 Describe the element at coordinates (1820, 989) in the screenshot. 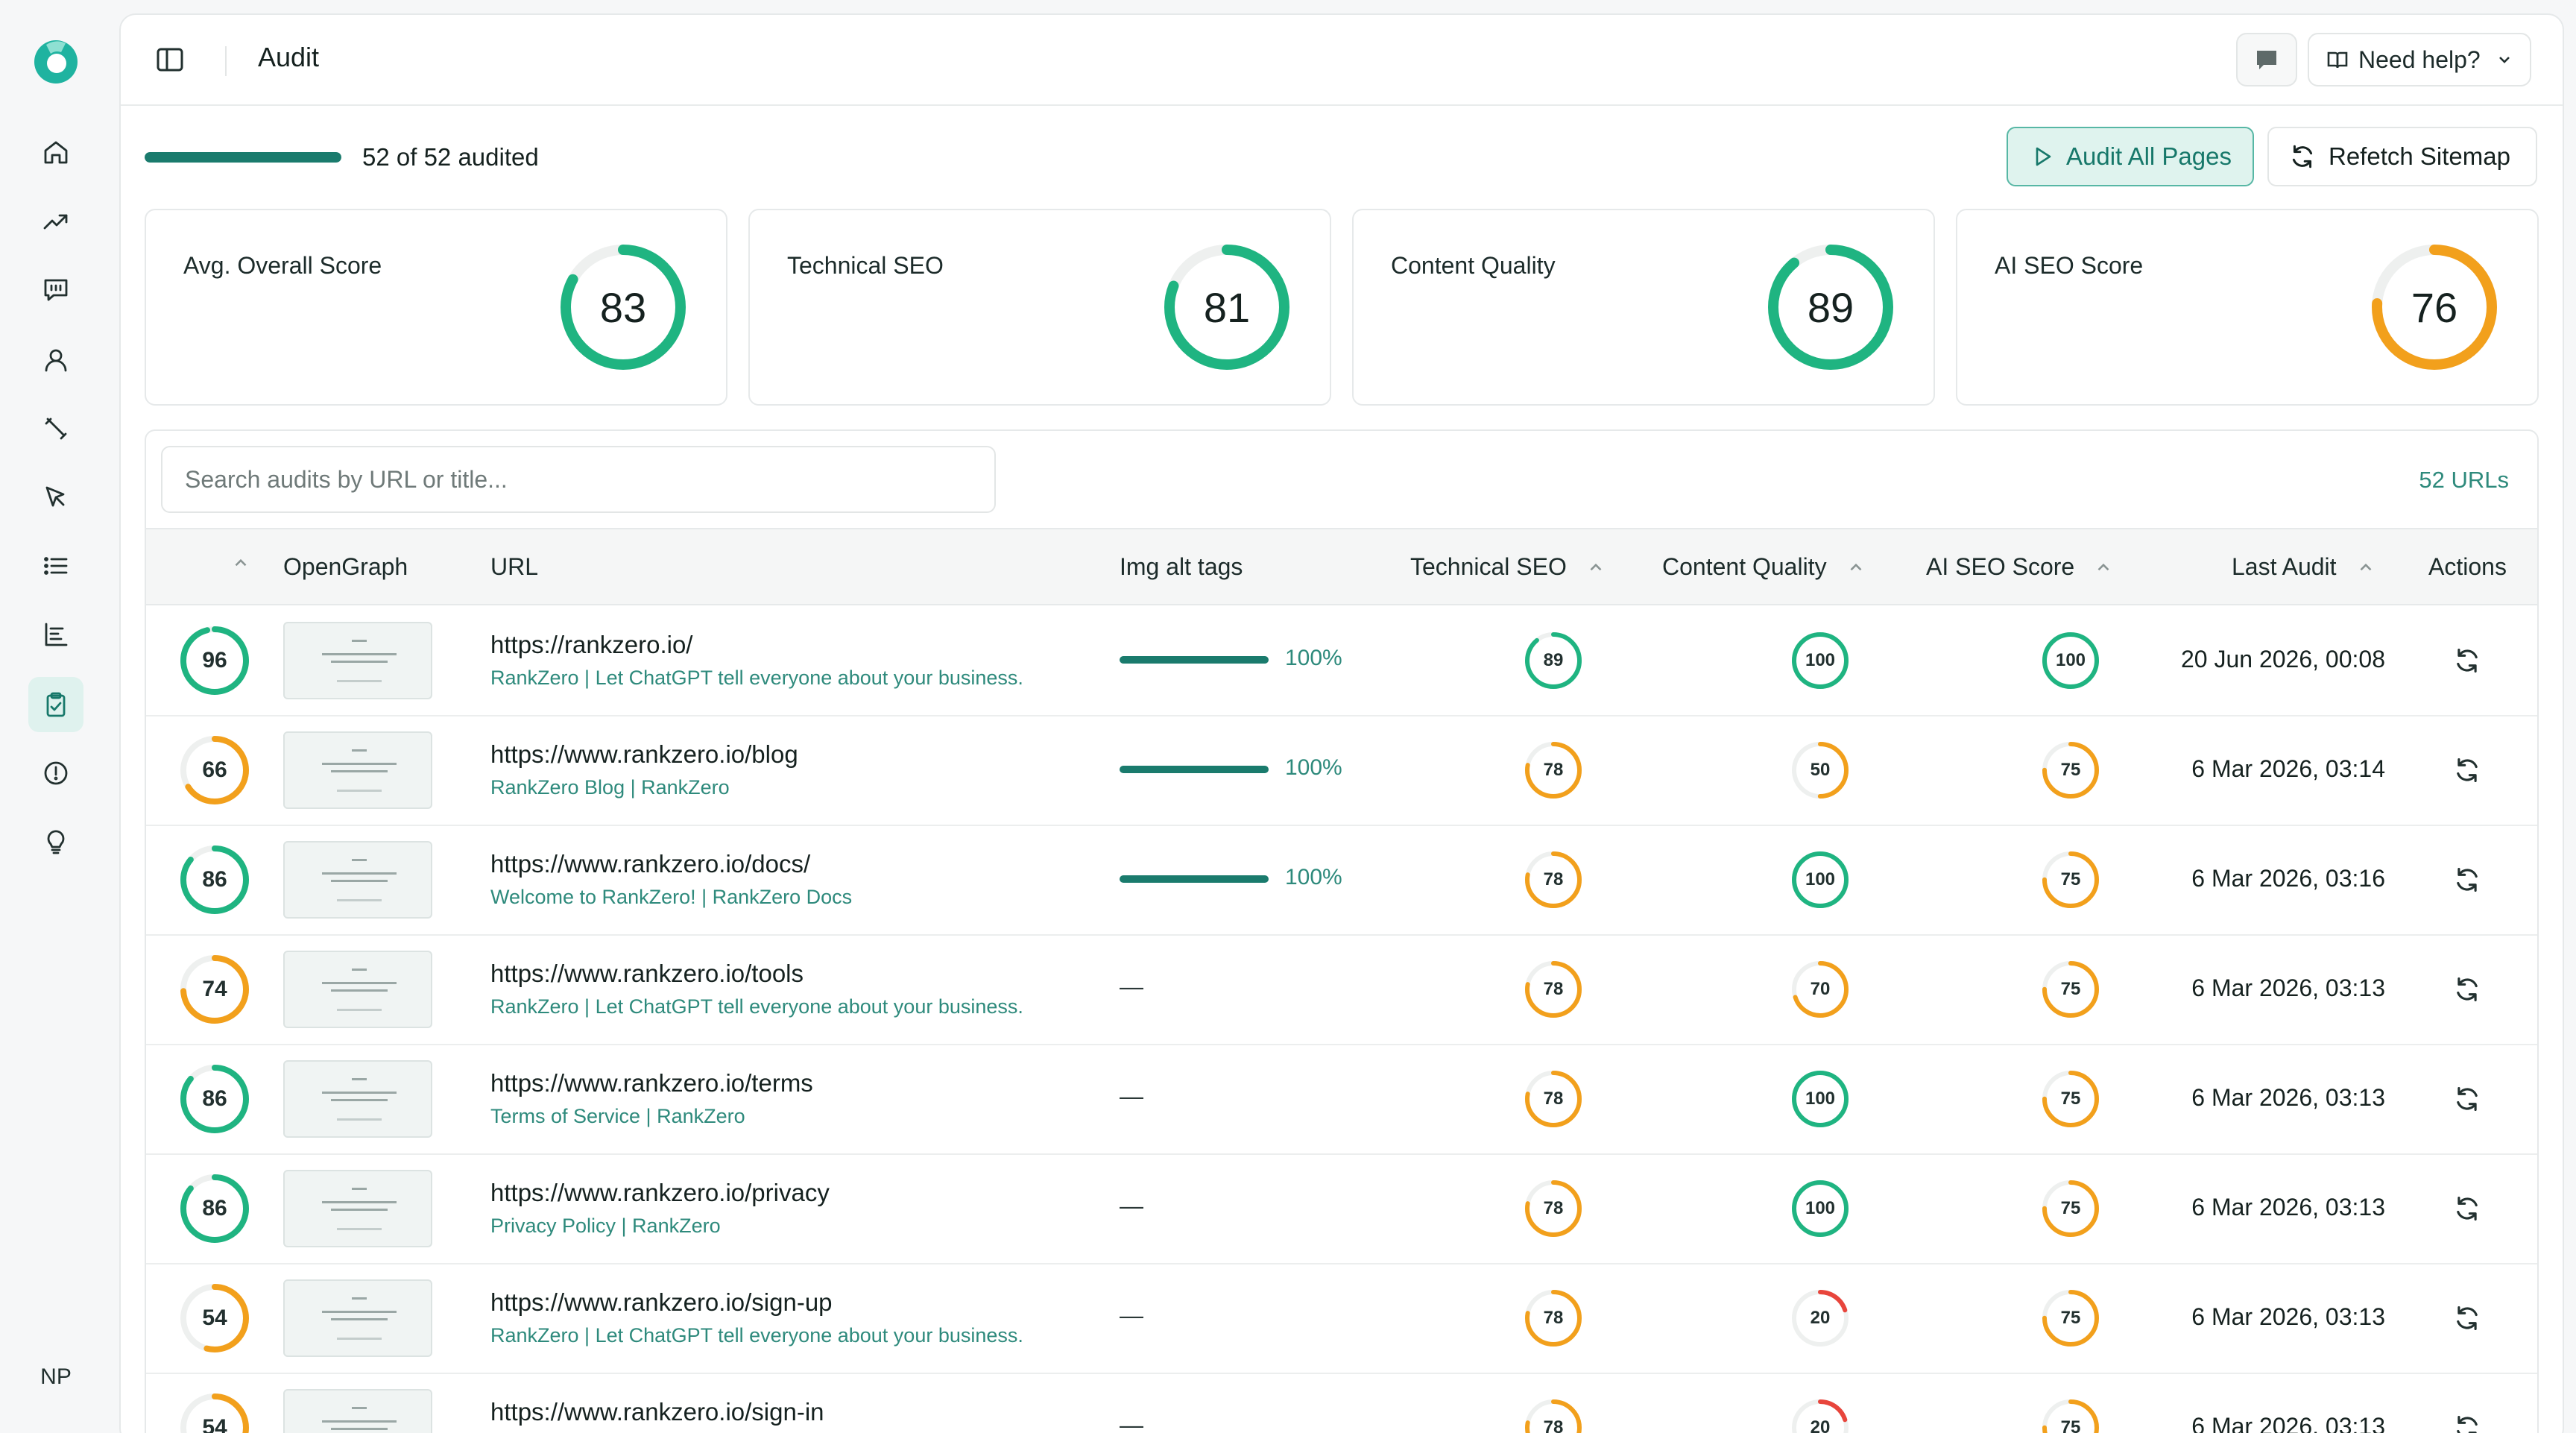

I see `content-quality-ring: 70` at that location.